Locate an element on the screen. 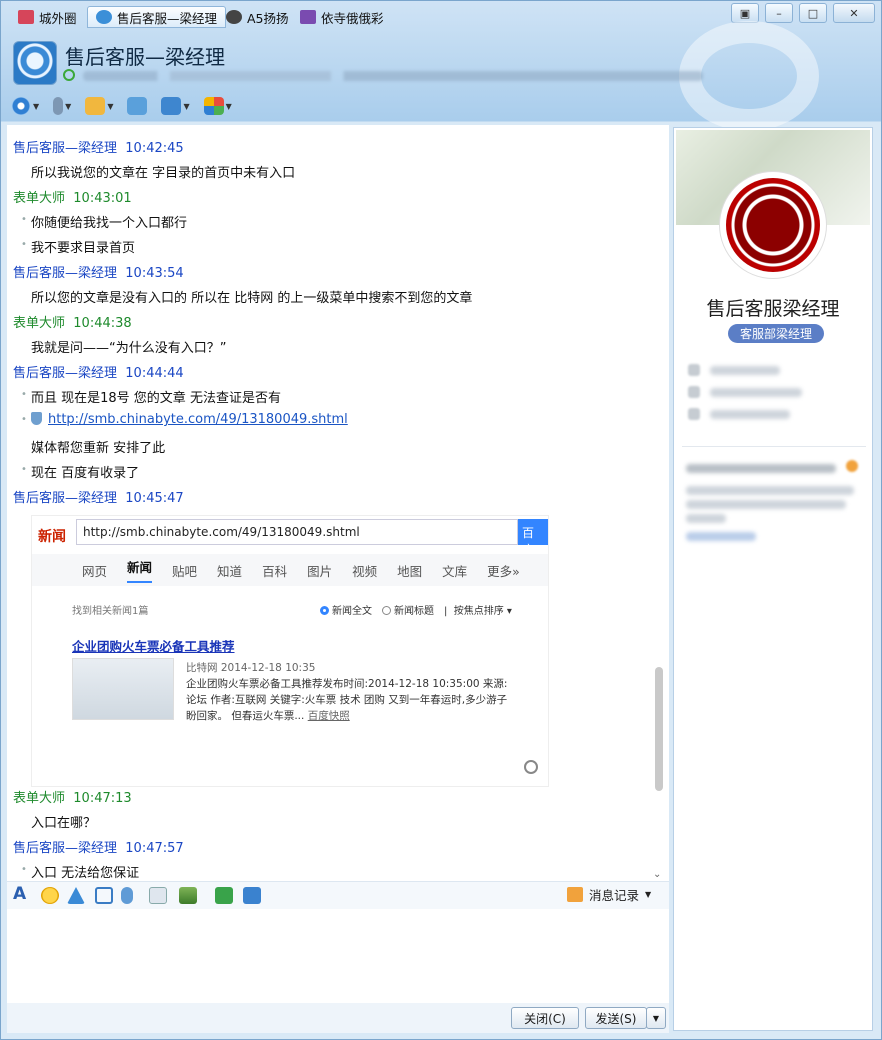 This screenshot has width=882, height=1040. user-photo-icon is located at coordinates (308, 17).